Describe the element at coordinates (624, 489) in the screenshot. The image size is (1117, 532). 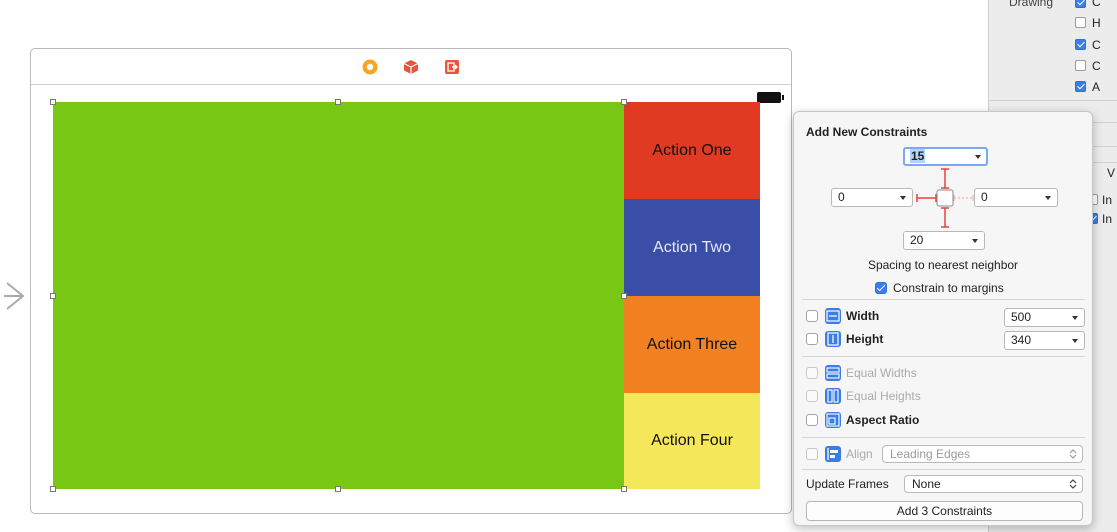
I see `resize-handle-bottom-right` at that location.